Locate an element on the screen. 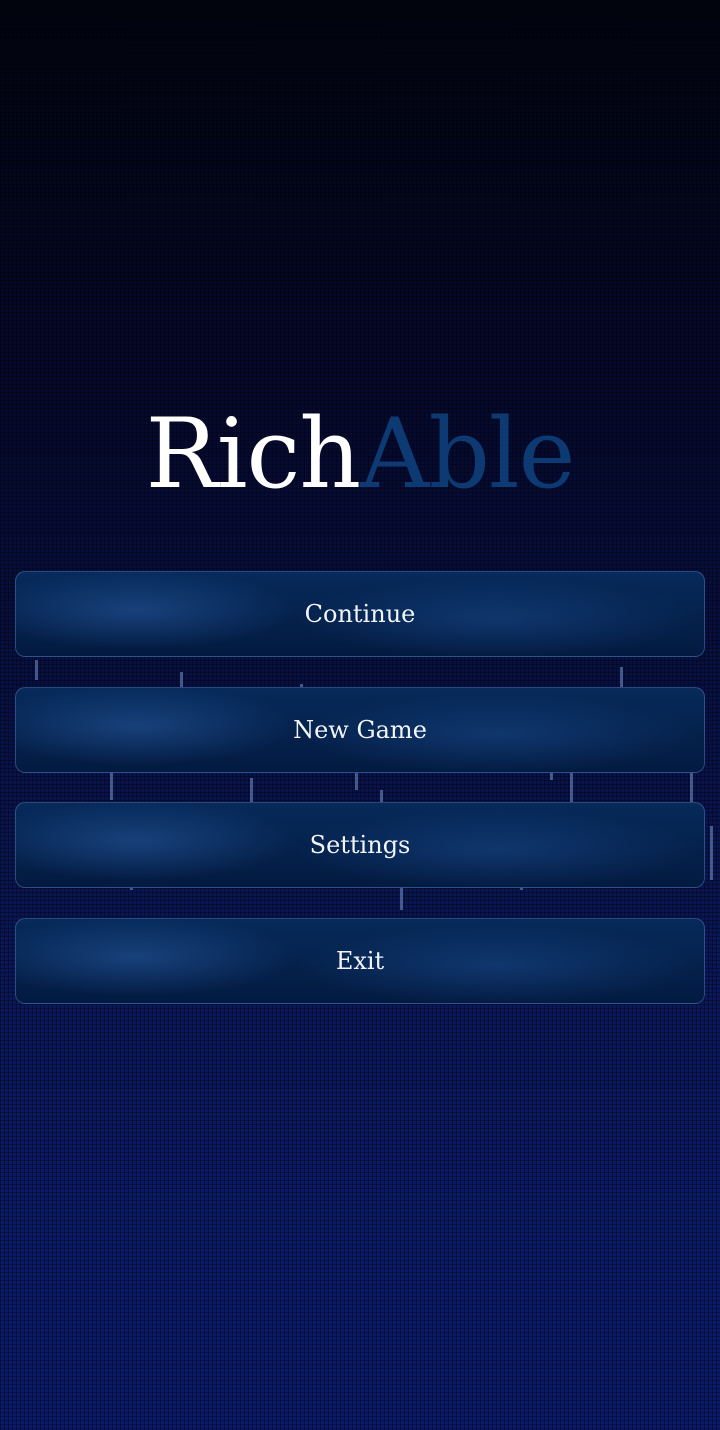  game-logo: RichAble is located at coordinates (360, 454).